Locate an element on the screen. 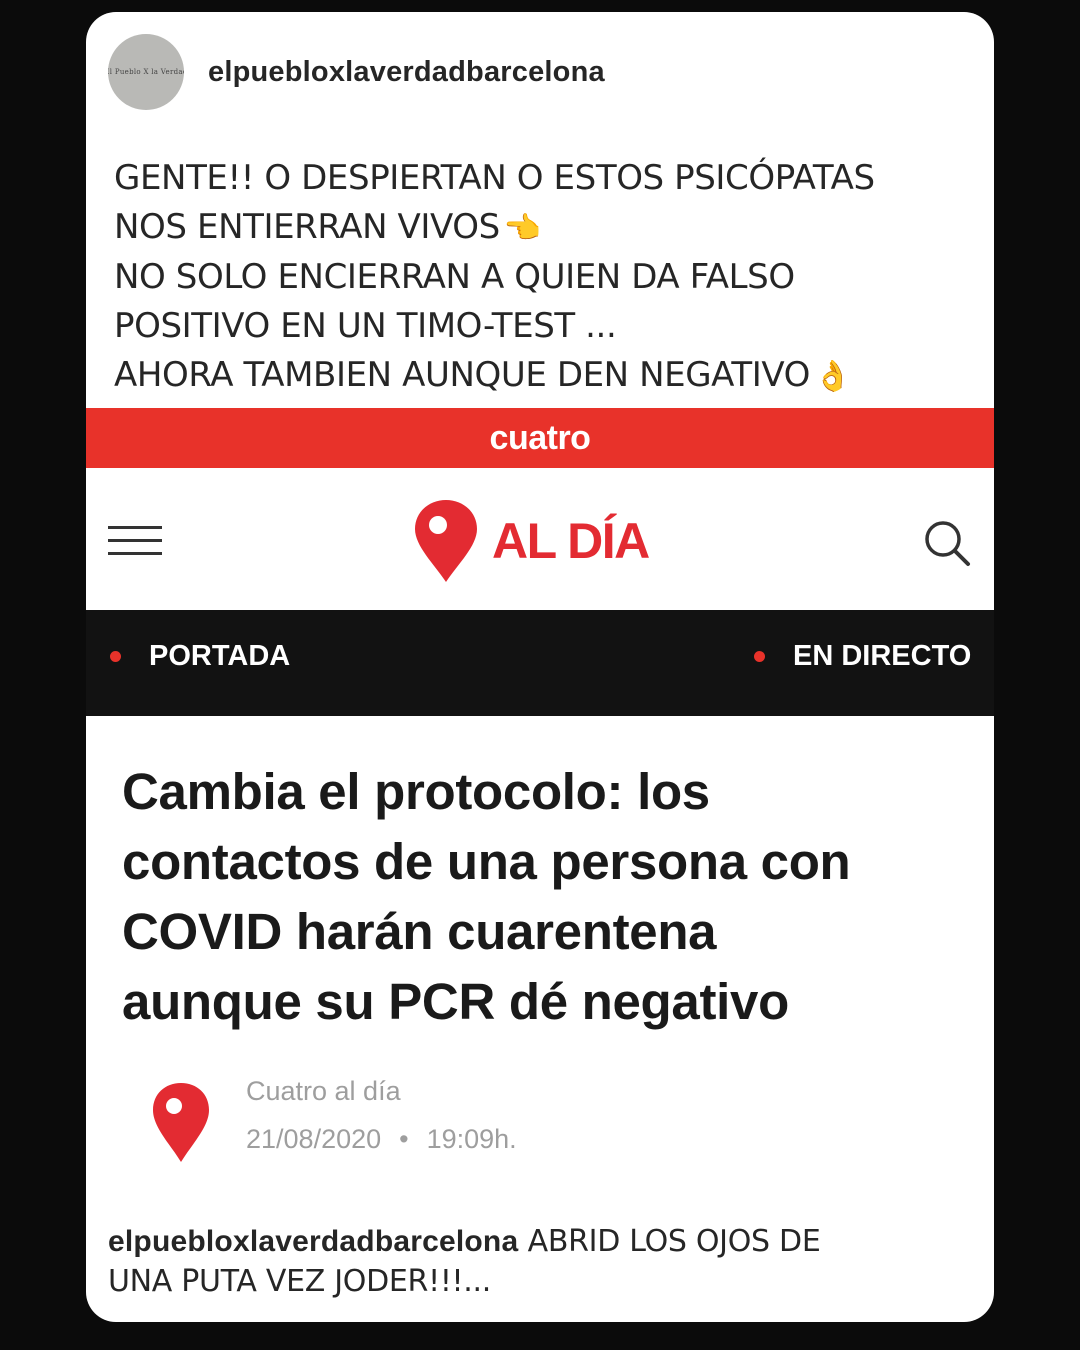  post-username: elpuebloxlaverdadbarcelona is located at coordinates (406, 72).